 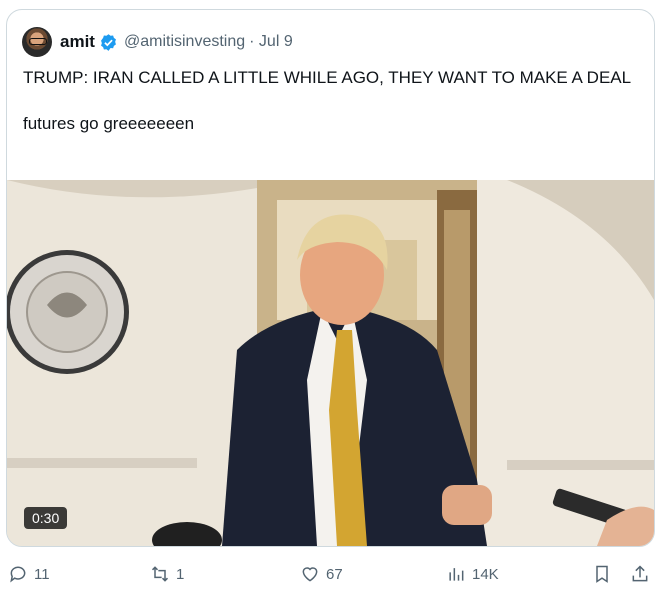 I want to click on repost-button: 1, so click(x=167, y=574).